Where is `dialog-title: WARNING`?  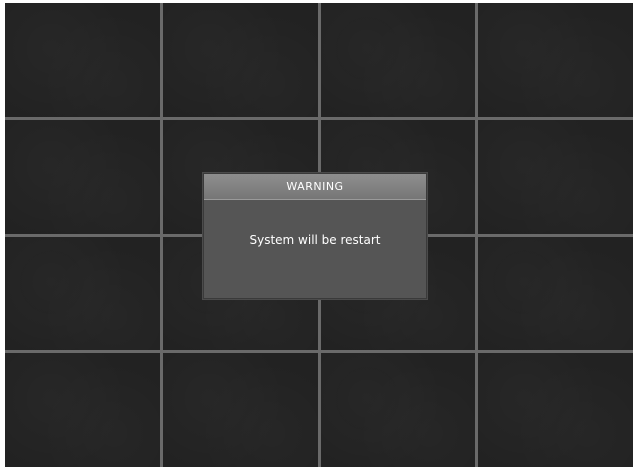 dialog-title: WARNING is located at coordinates (315, 186).